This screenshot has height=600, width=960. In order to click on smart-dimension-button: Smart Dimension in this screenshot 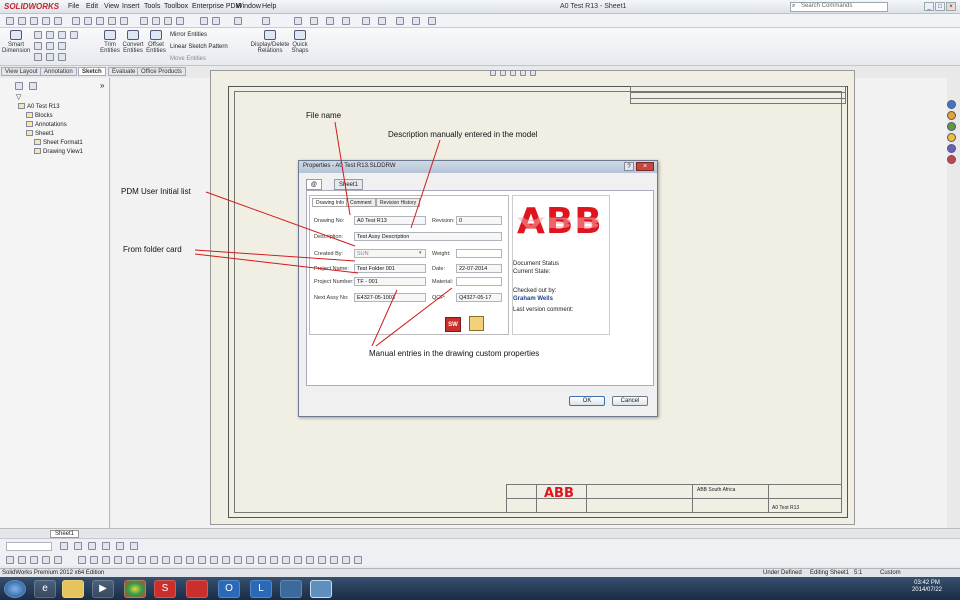, I will do `click(16, 42)`.